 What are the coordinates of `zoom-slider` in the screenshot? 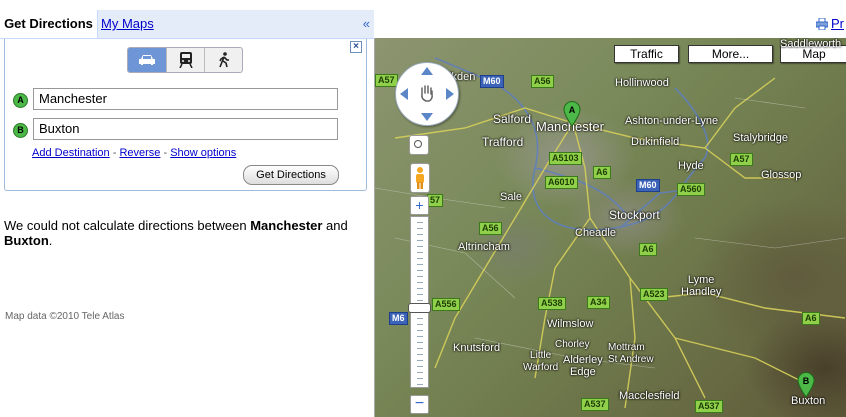 It's located at (419, 302).